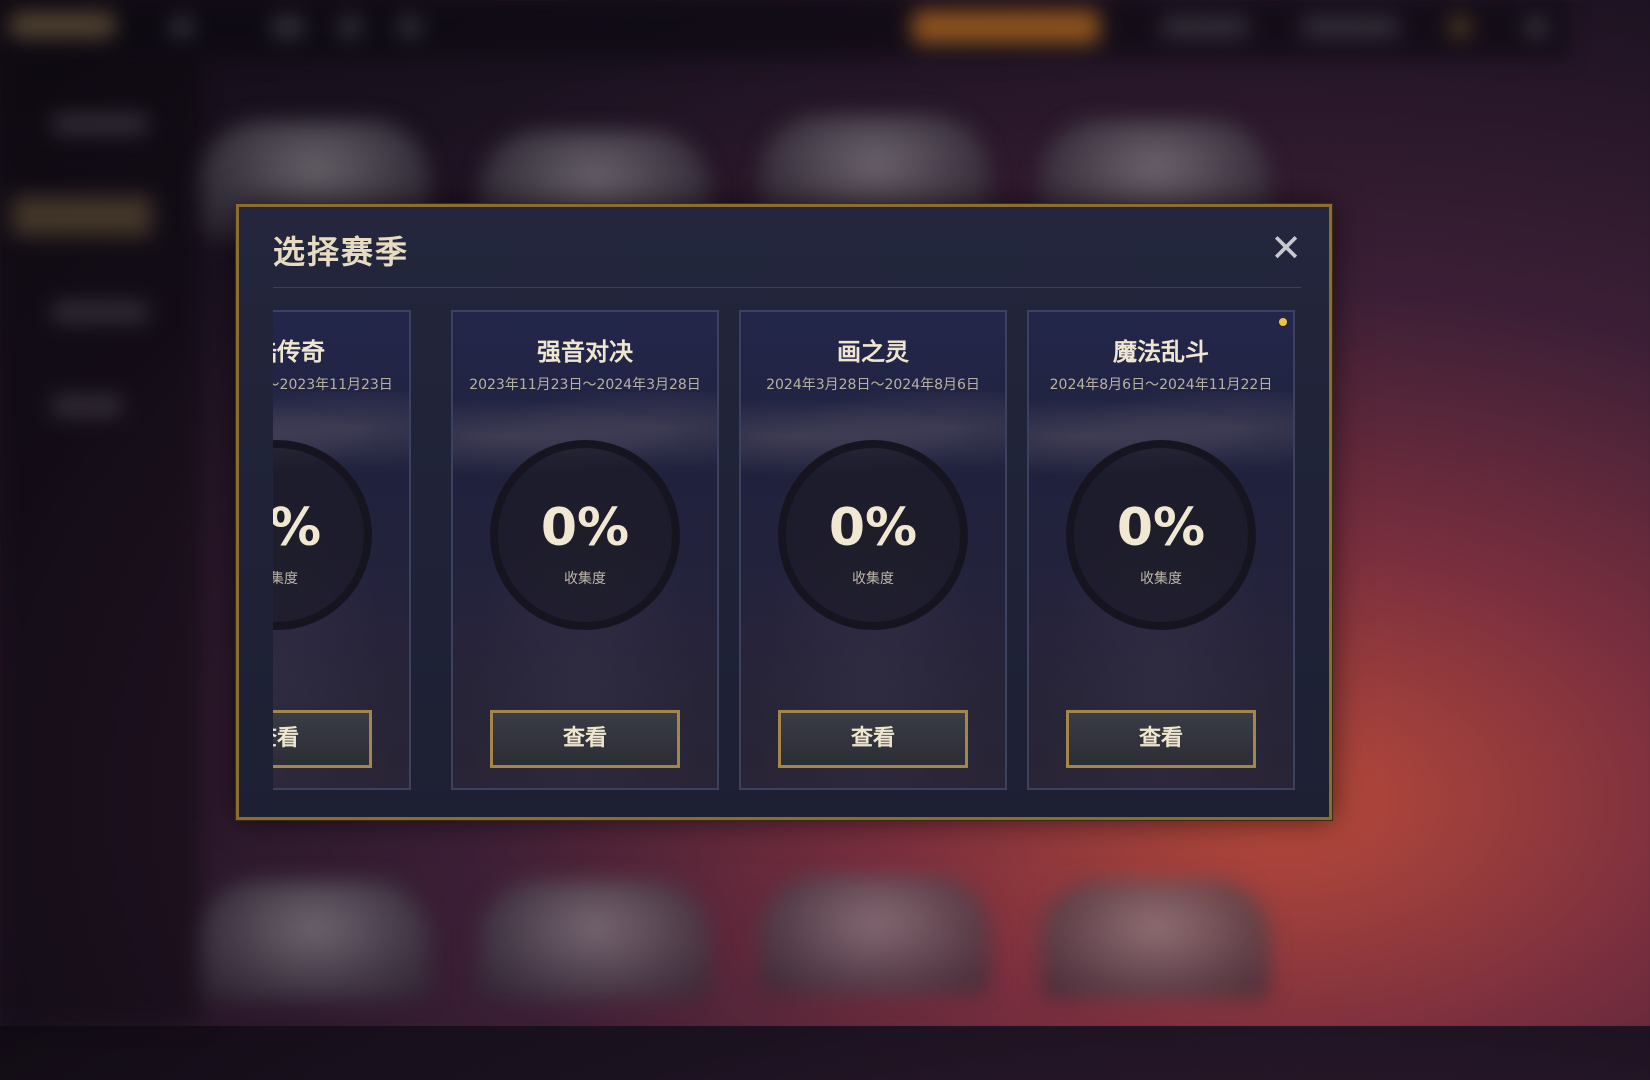 The height and width of the screenshot is (1080, 1650). Describe the element at coordinates (333, 385) in the screenshot. I see `season-dates: 2023年8月10日～2023年11月23日` at that location.